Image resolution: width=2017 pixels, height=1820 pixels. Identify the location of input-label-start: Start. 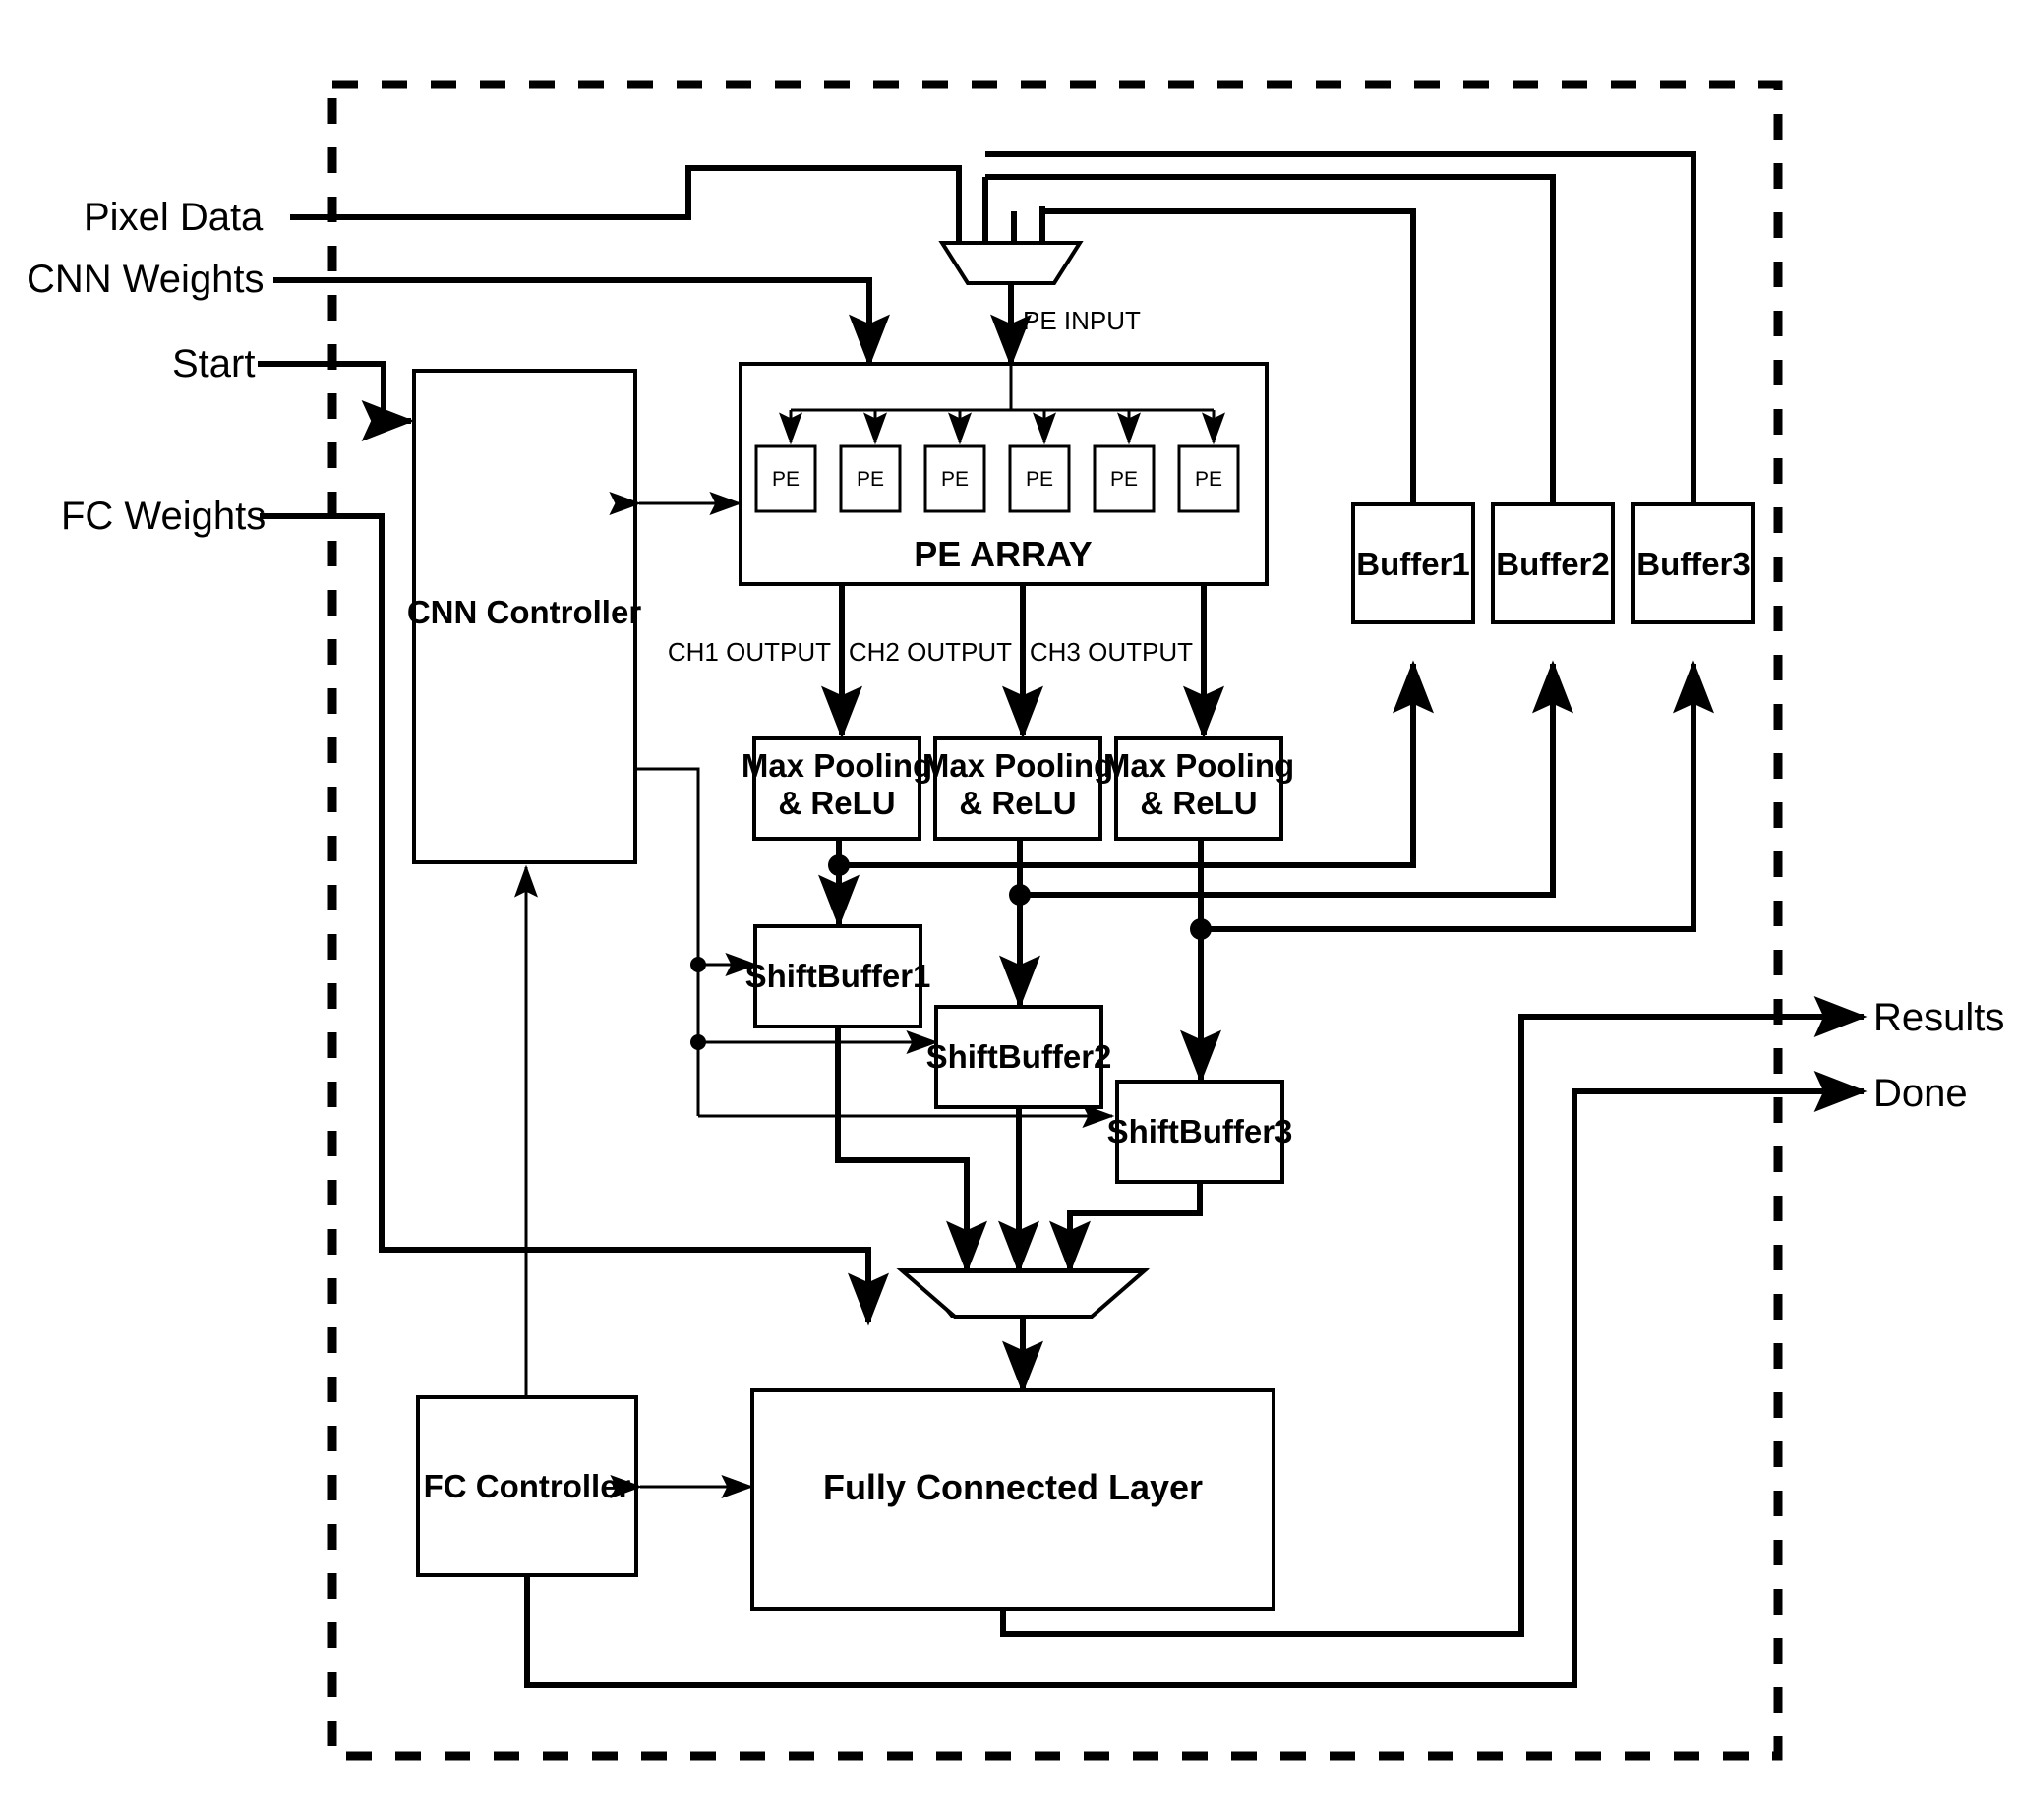
(213, 363).